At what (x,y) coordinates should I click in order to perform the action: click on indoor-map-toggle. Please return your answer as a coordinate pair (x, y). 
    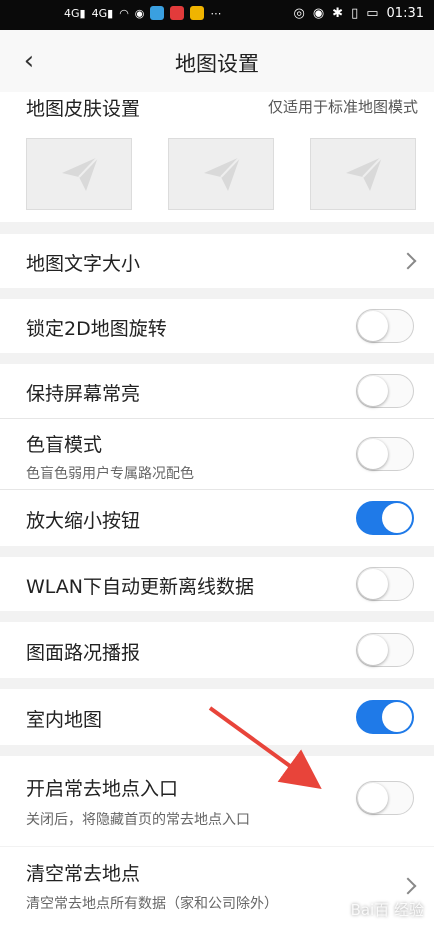
    Looking at the image, I should click on (385, 717).